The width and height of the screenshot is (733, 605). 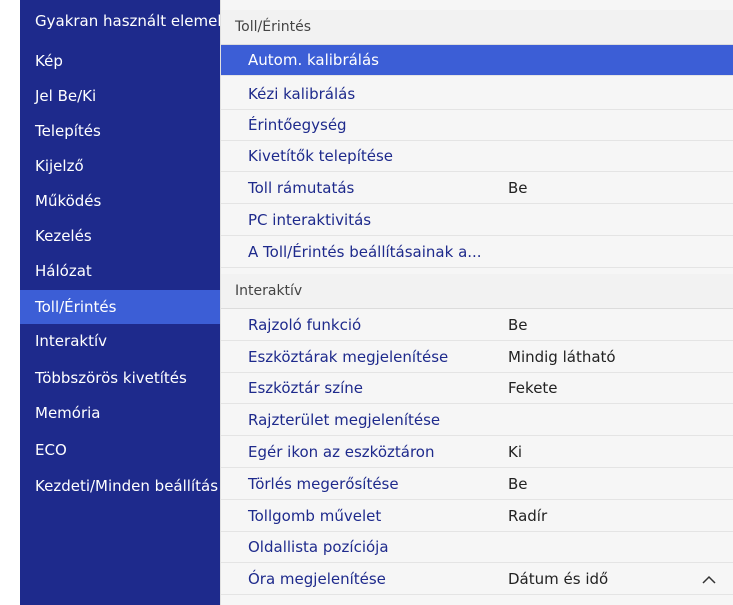 I want to click on sidebar-item-display: Kijelző, so click(x=120, y=166).